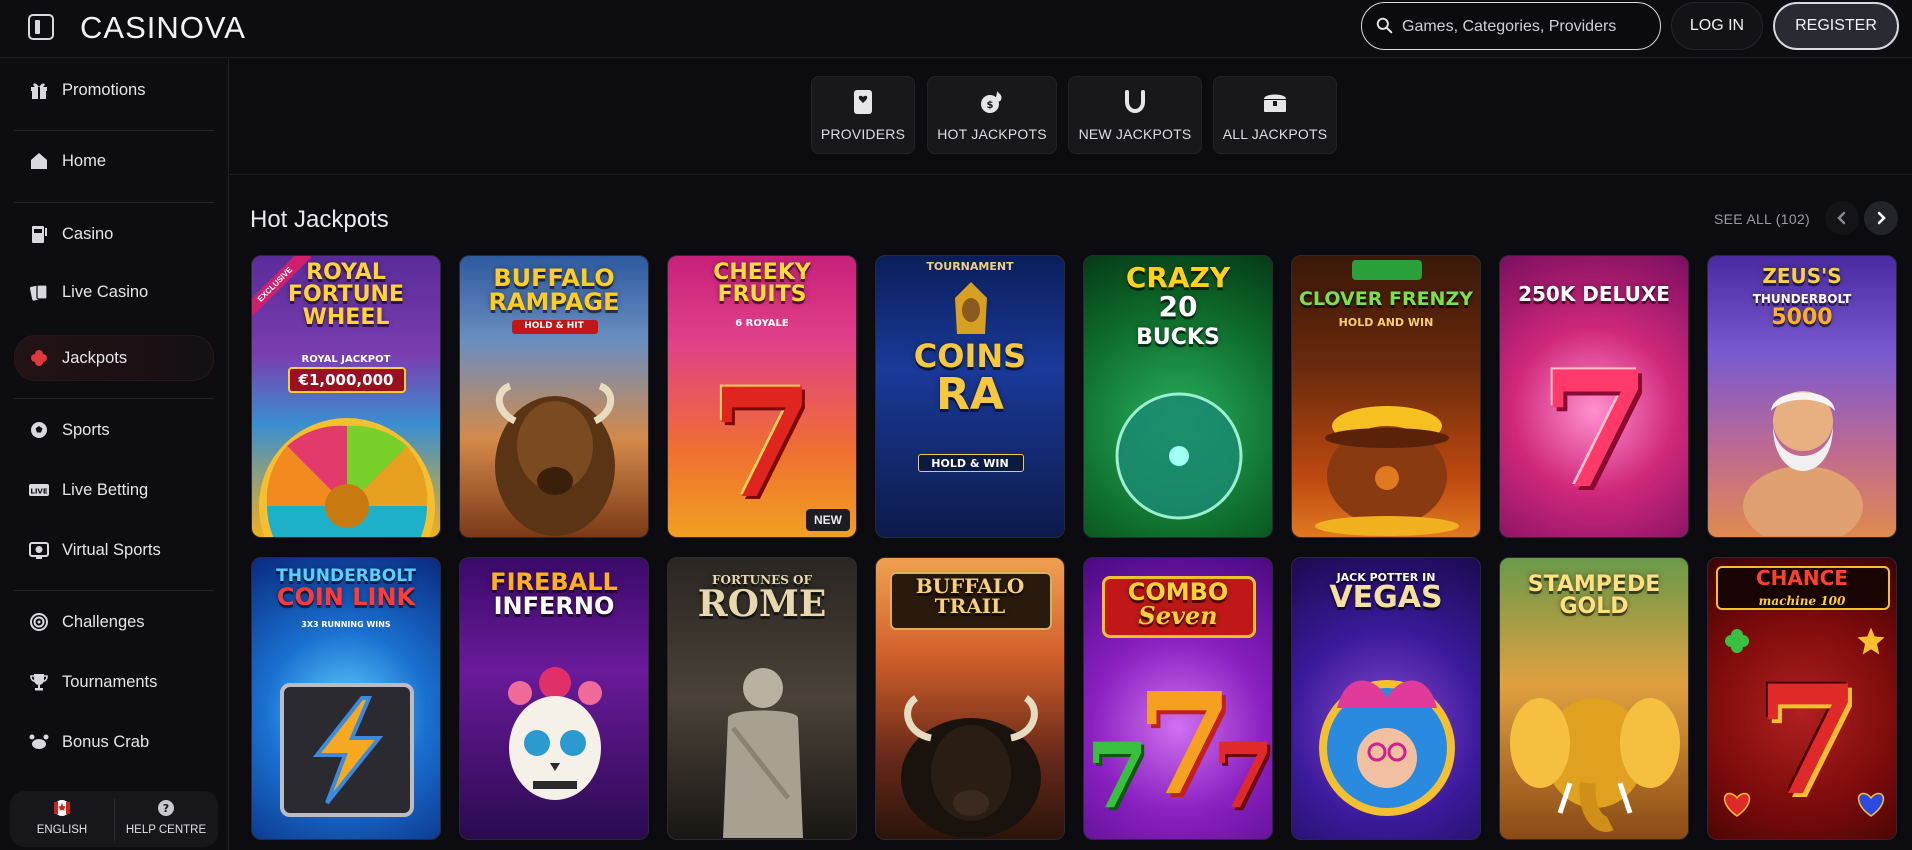  Describe the element at coordinates (105, 489) in the screenshot. I see `sidebar-item-label: Live Betting` at that location.